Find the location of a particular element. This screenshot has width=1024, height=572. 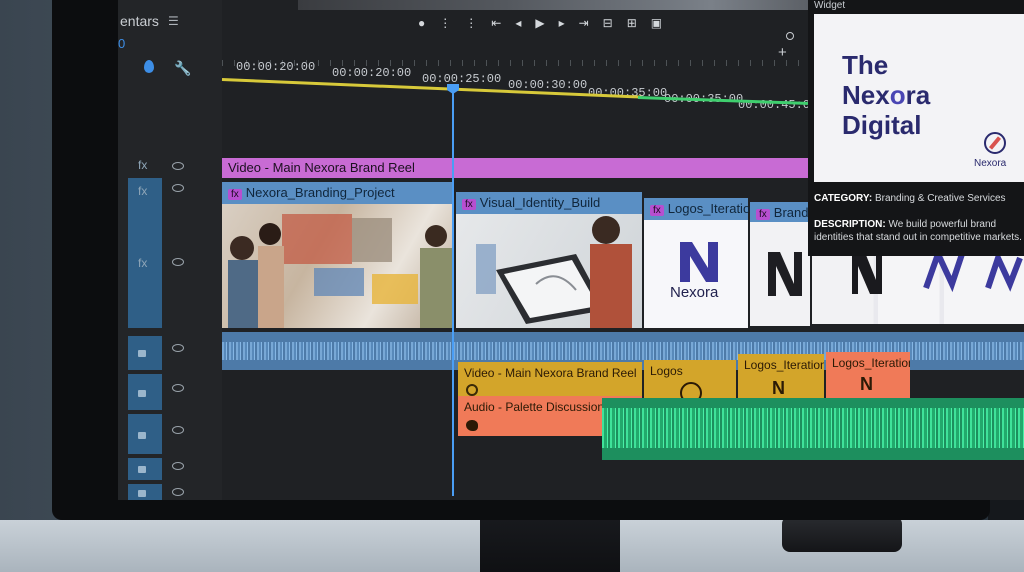

audio-track-a3-waveform is located at coordinates (813, 429).